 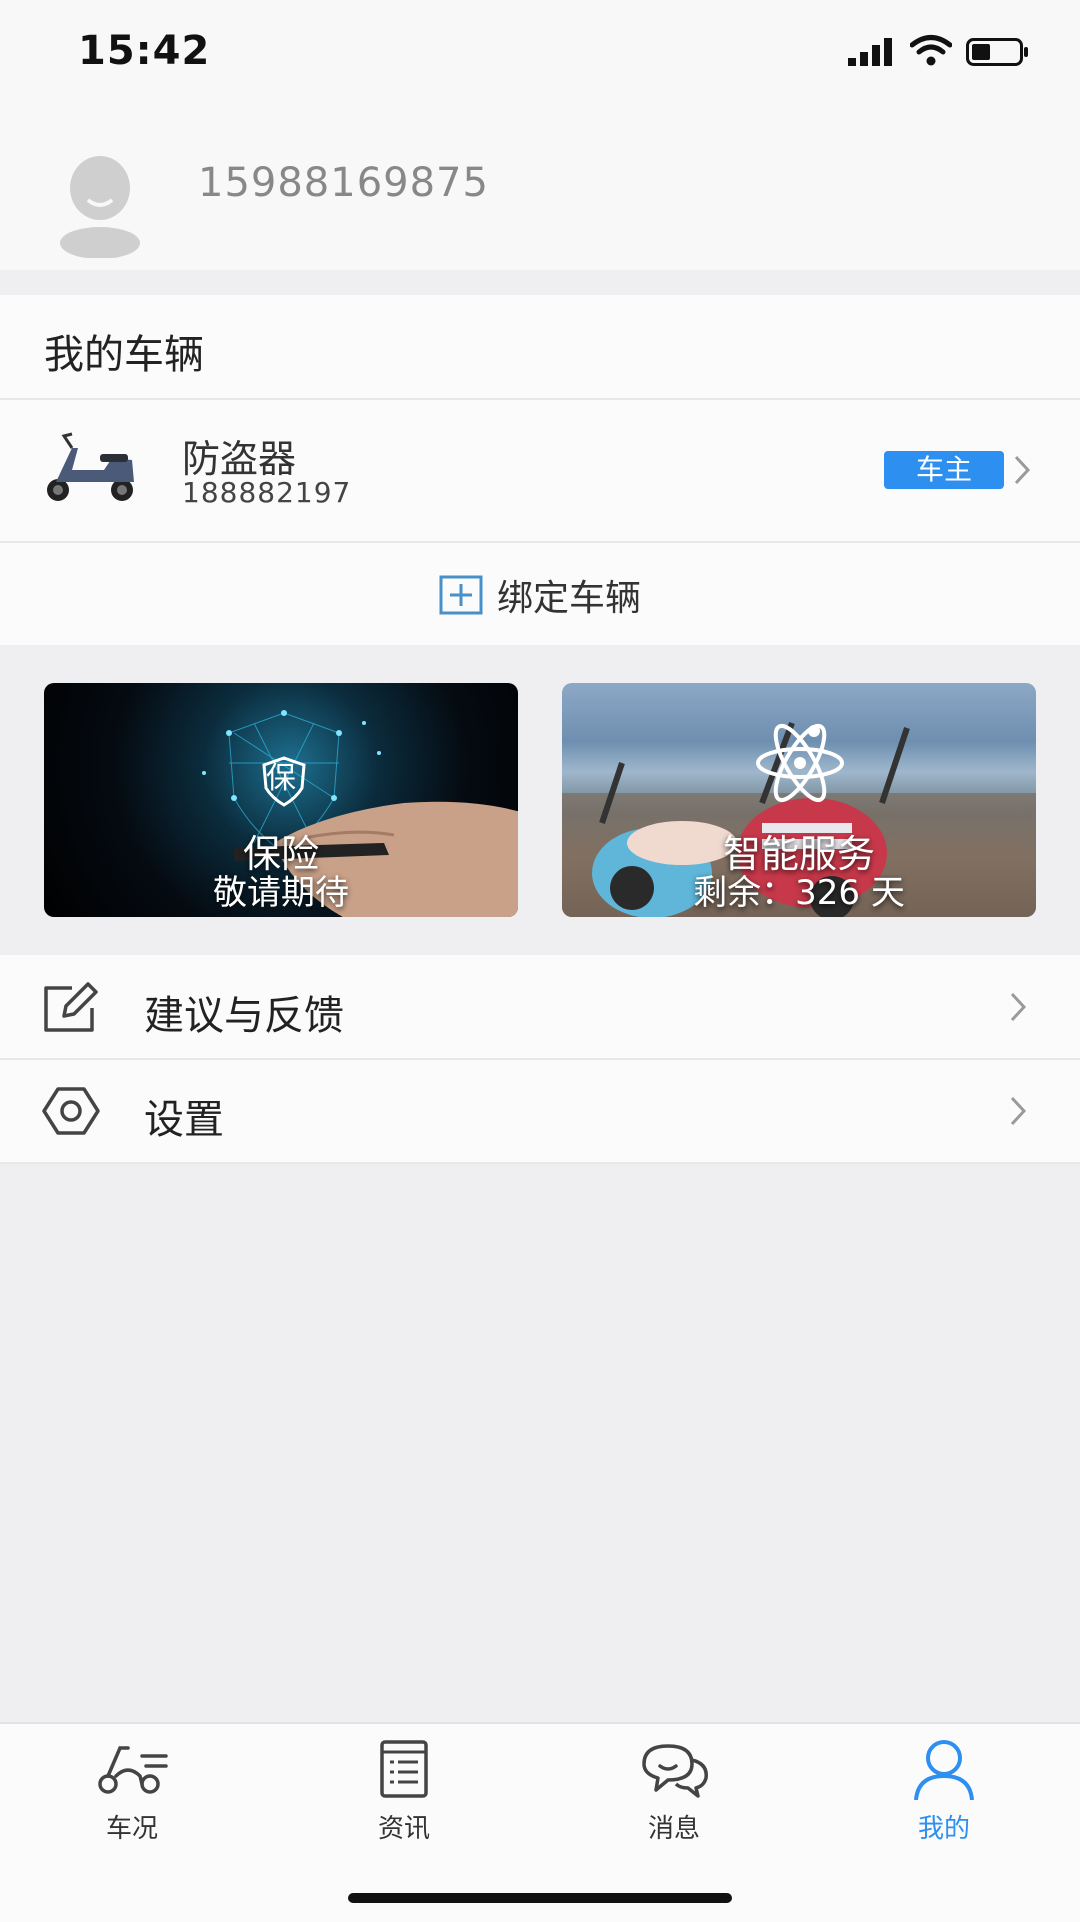 I want to click on edit-icon, so click(x=71, y=1007).